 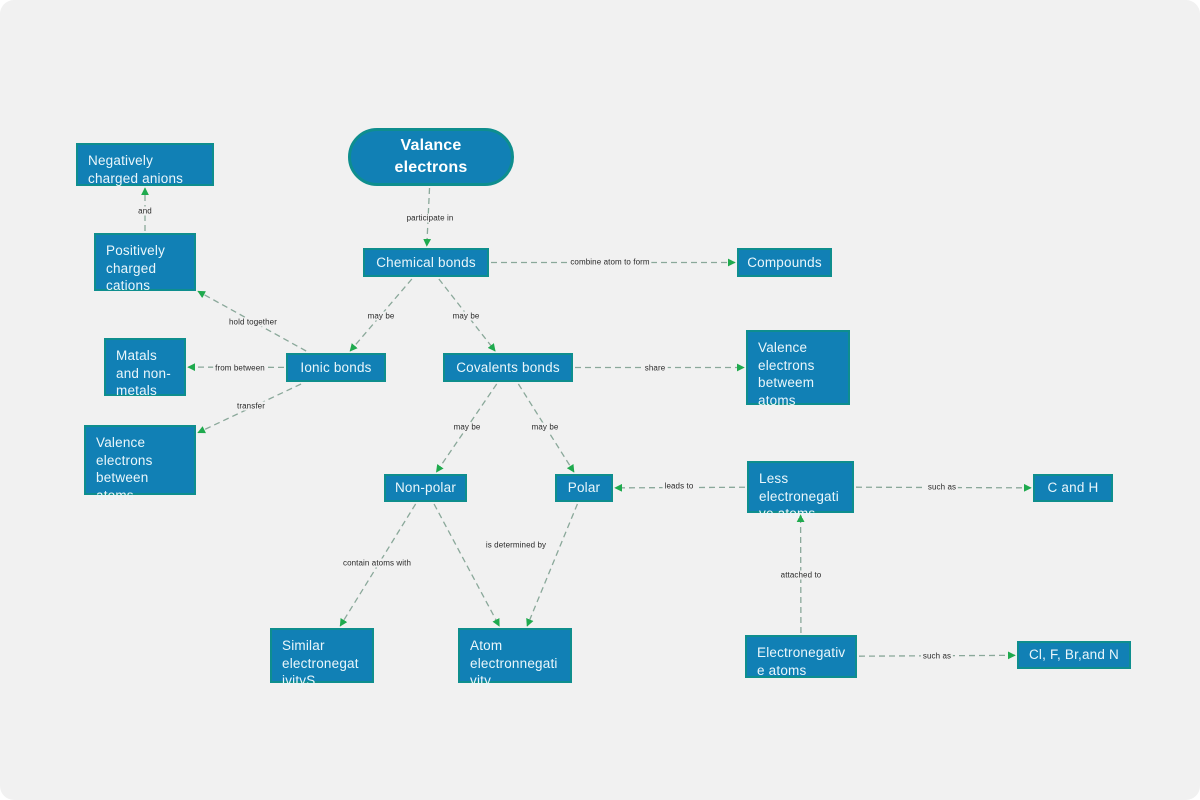 I want to click on edge-label-e15: such as, so click(x=937, y=656).